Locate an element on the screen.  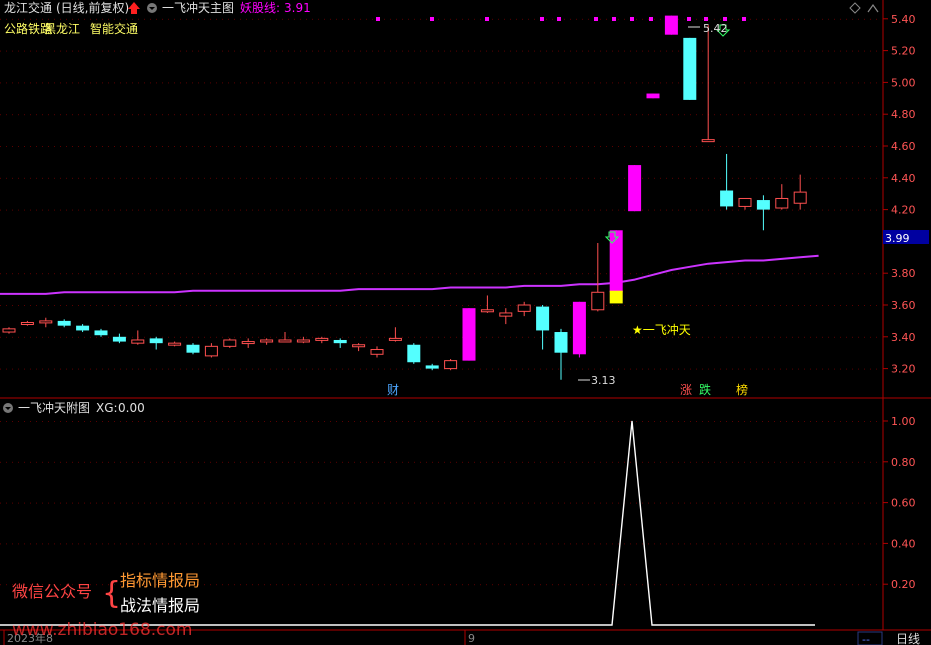
sub-indicator-name: 一飞冲天附图 is located at coordinates (54, 407).